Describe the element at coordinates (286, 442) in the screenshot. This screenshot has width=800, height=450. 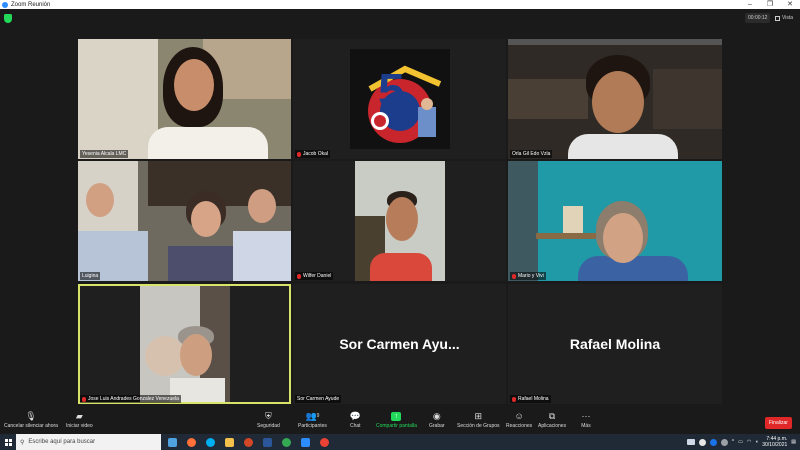
I see `chrome-icon` at that location.